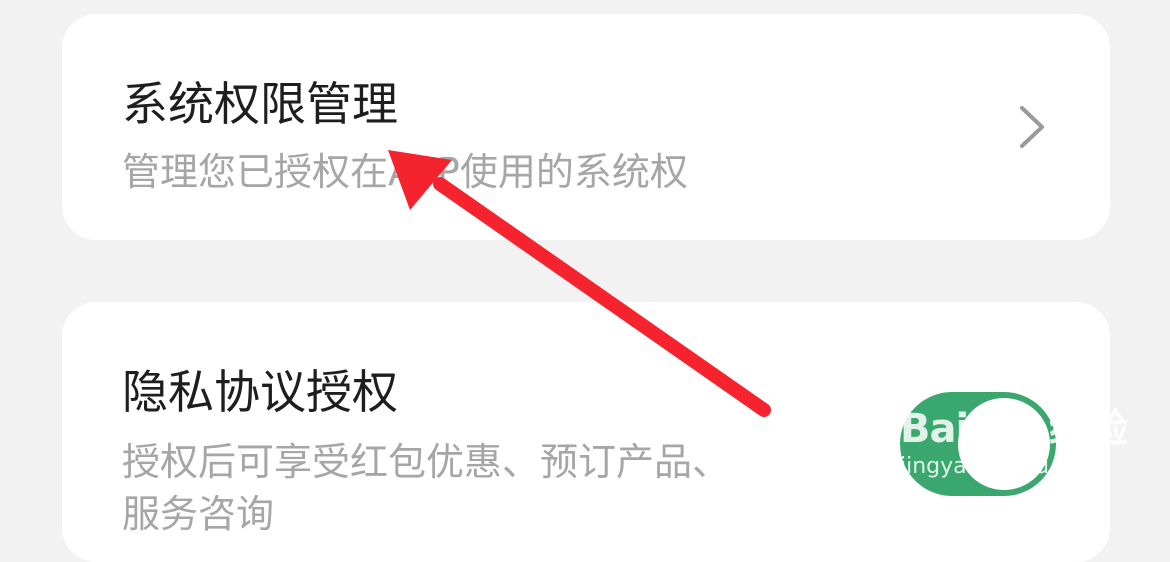  I want to click on watermark-logo: Bai du 经验, so click(1014, 429).